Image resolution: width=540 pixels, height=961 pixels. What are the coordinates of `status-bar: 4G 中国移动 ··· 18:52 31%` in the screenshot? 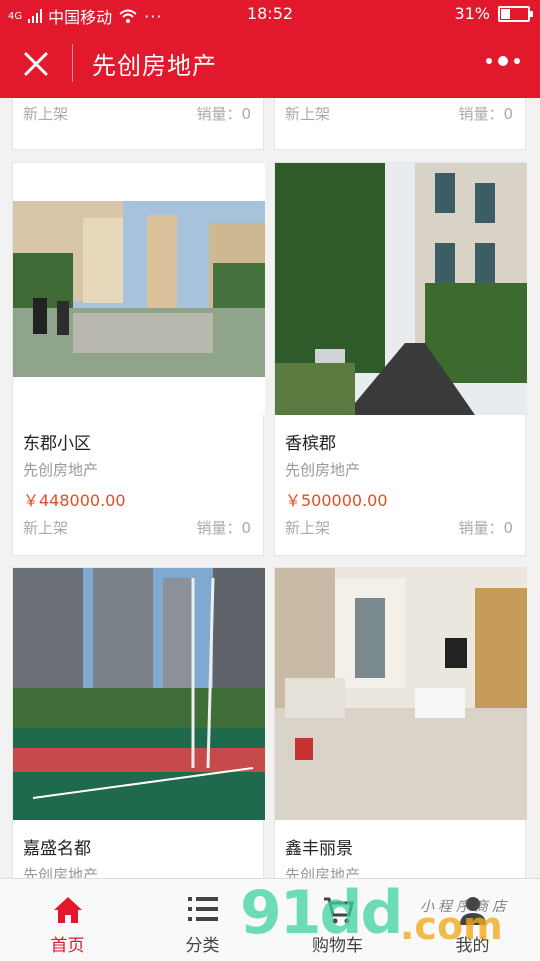 It's located at (270, 14).